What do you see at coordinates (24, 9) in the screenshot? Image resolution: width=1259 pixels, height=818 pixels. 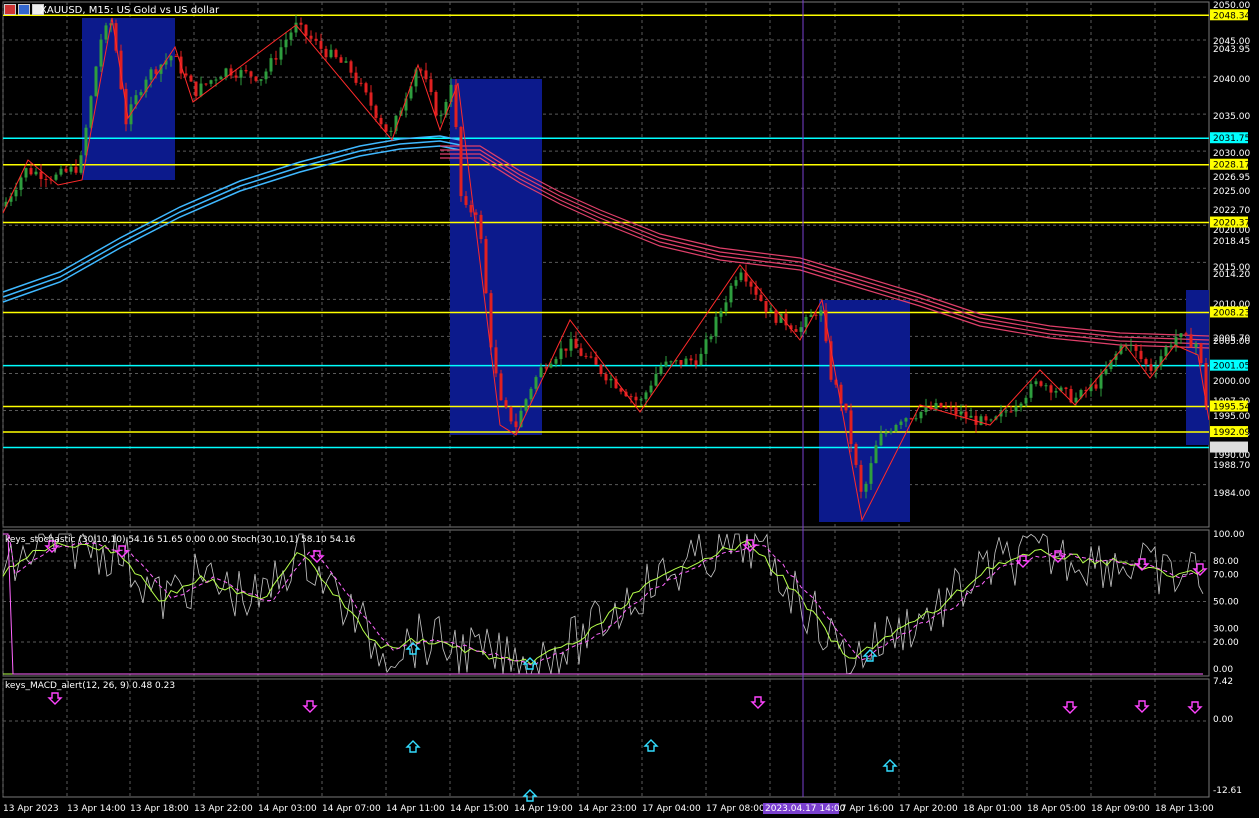 I see `chart-window-icons` at bounding box center [24, 9].